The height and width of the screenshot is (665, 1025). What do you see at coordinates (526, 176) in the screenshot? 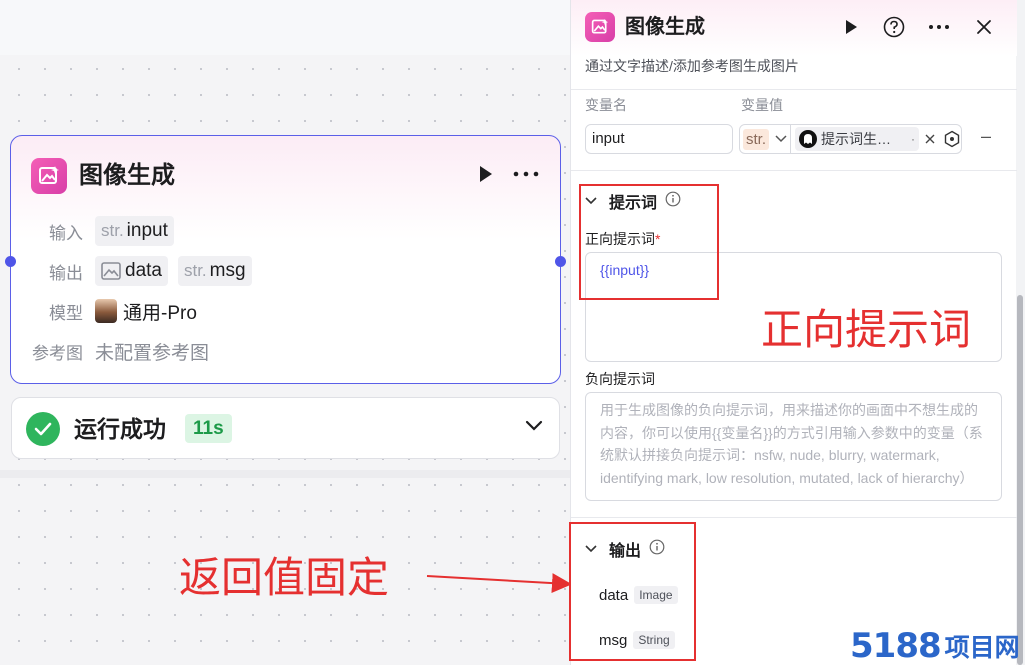
I see `node-more-icon` at bounding box center [526, 176].